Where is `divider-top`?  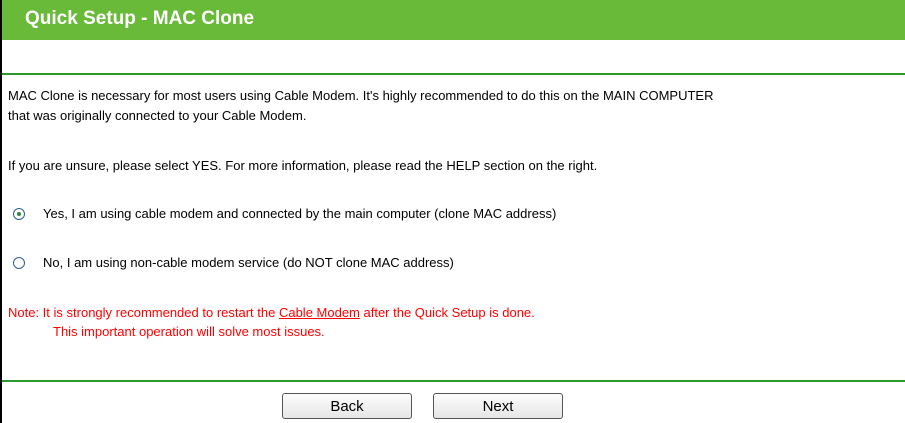 divider-top is located at coordinates (453, 74).